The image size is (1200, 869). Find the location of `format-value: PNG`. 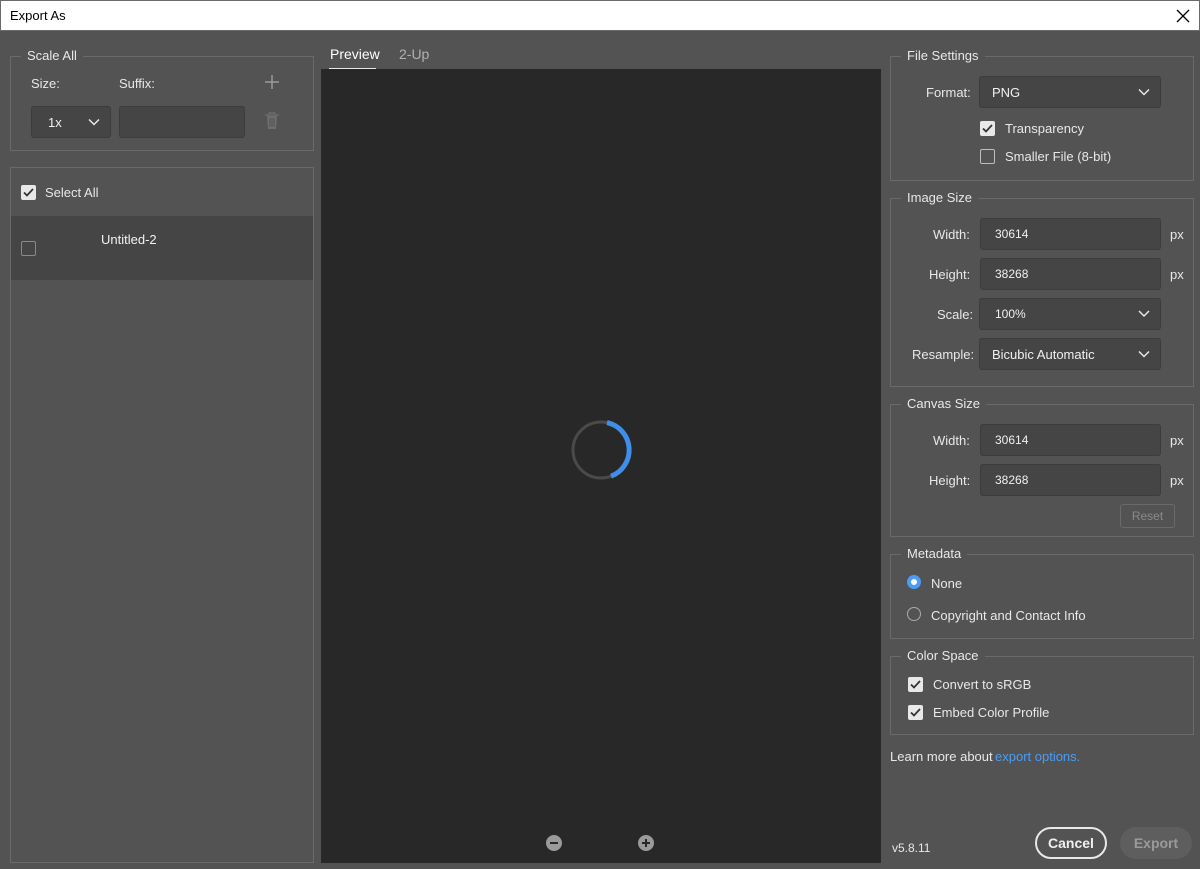

format-value: PNG is located at coordinates (1006, 92).